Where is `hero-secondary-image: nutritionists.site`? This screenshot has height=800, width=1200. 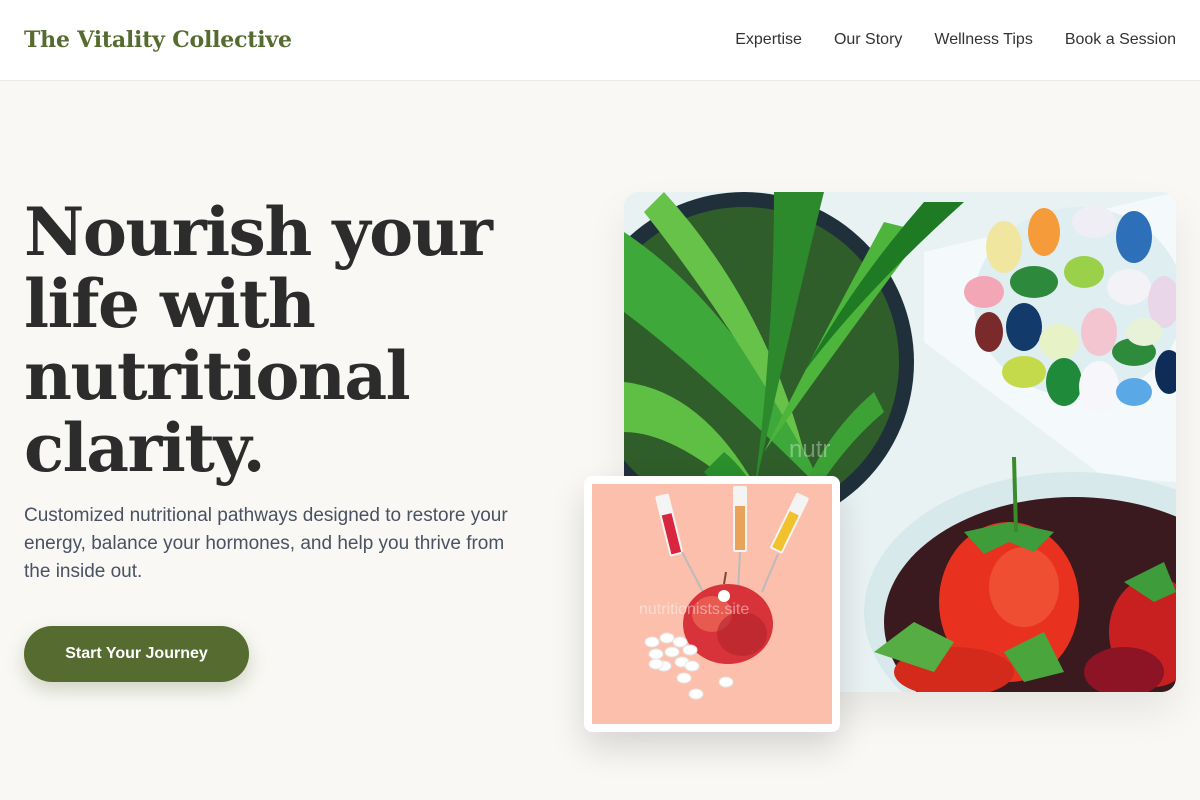
hero-secondary-image: nutritionists.site is located at coordinates (712, 604).